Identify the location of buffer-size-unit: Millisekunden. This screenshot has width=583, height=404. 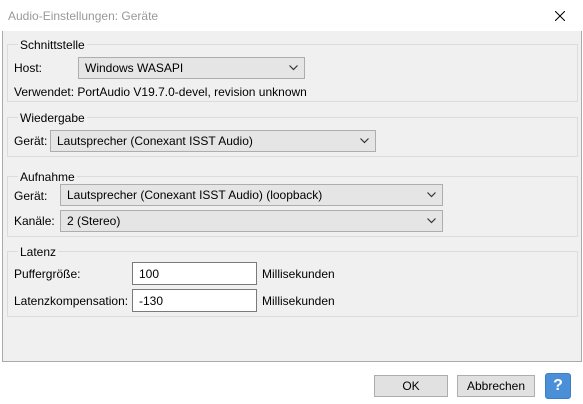
(298, 274).